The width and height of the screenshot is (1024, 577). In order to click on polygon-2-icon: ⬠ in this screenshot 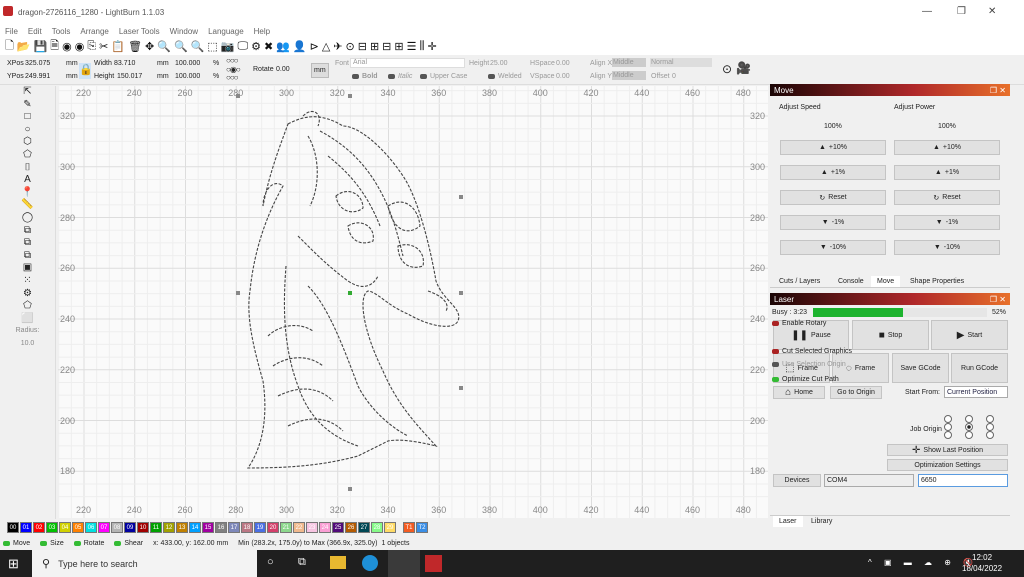, I will do `click(27, 155)`.